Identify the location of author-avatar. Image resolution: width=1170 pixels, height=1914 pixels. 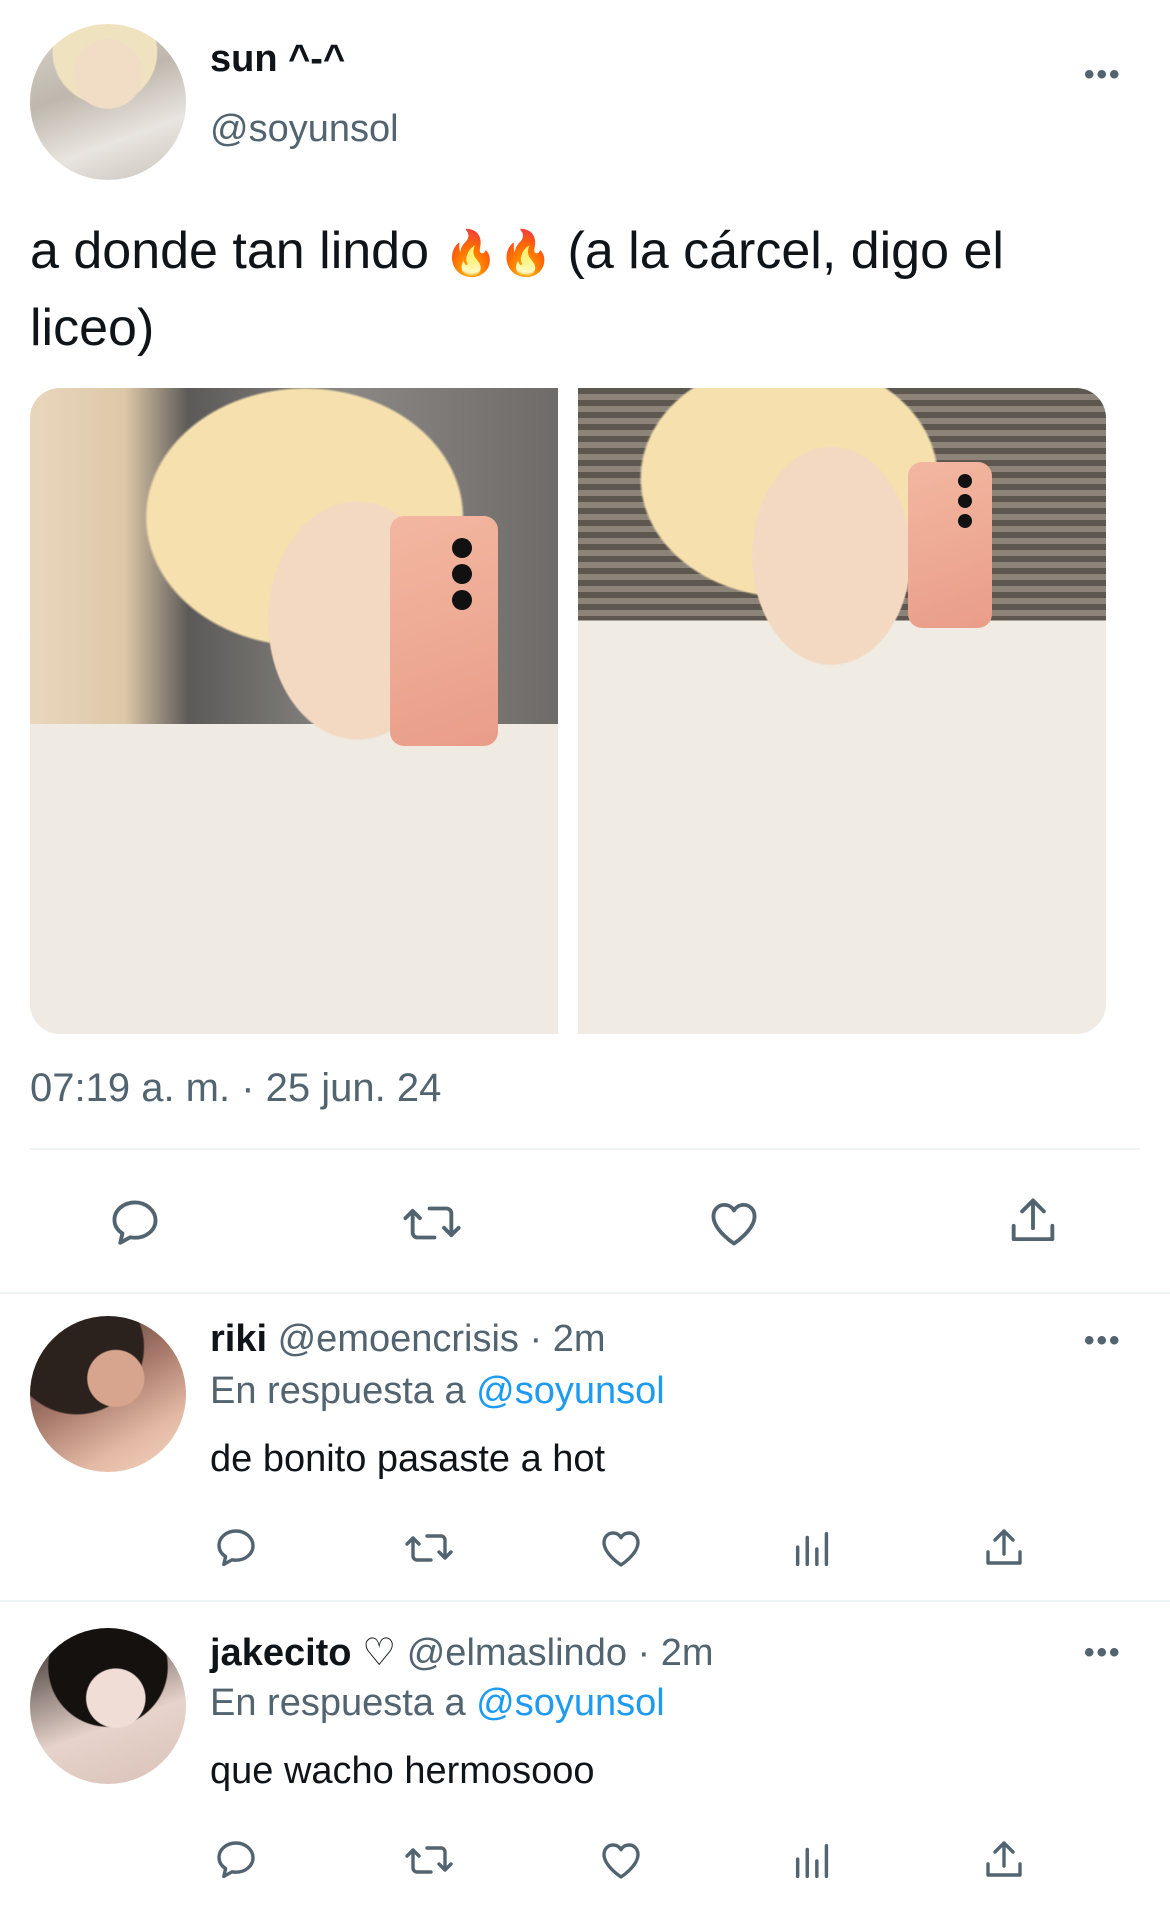
(108, 102).